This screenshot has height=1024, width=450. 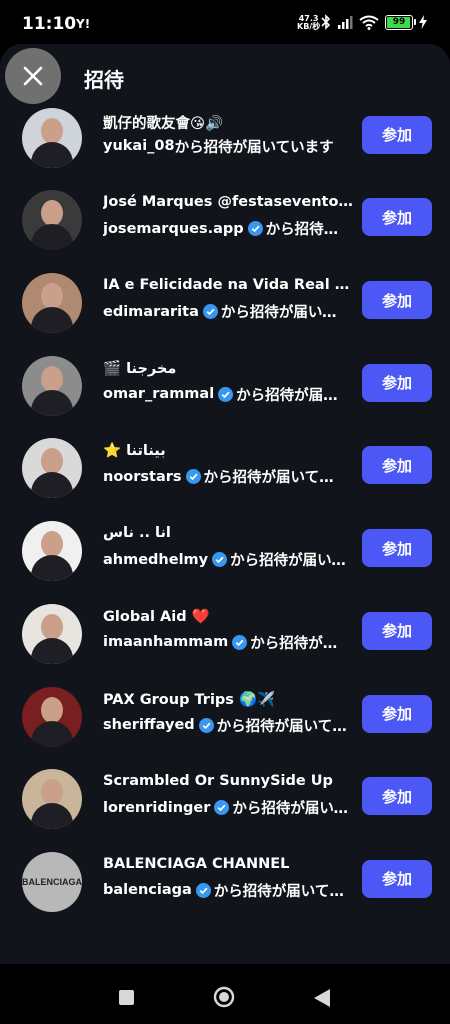 I want to click on network-speed-unit: KB/秒, so click(x=309, y=26).